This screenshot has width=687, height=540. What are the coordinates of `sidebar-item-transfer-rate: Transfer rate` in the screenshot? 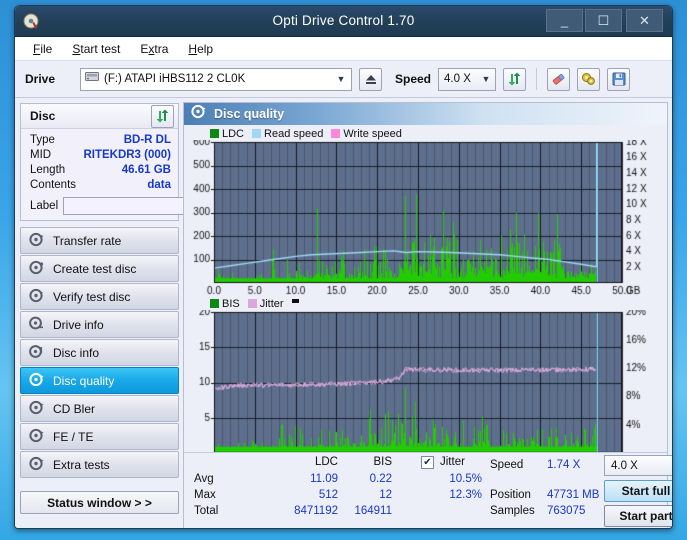 It's located at (99, 240).